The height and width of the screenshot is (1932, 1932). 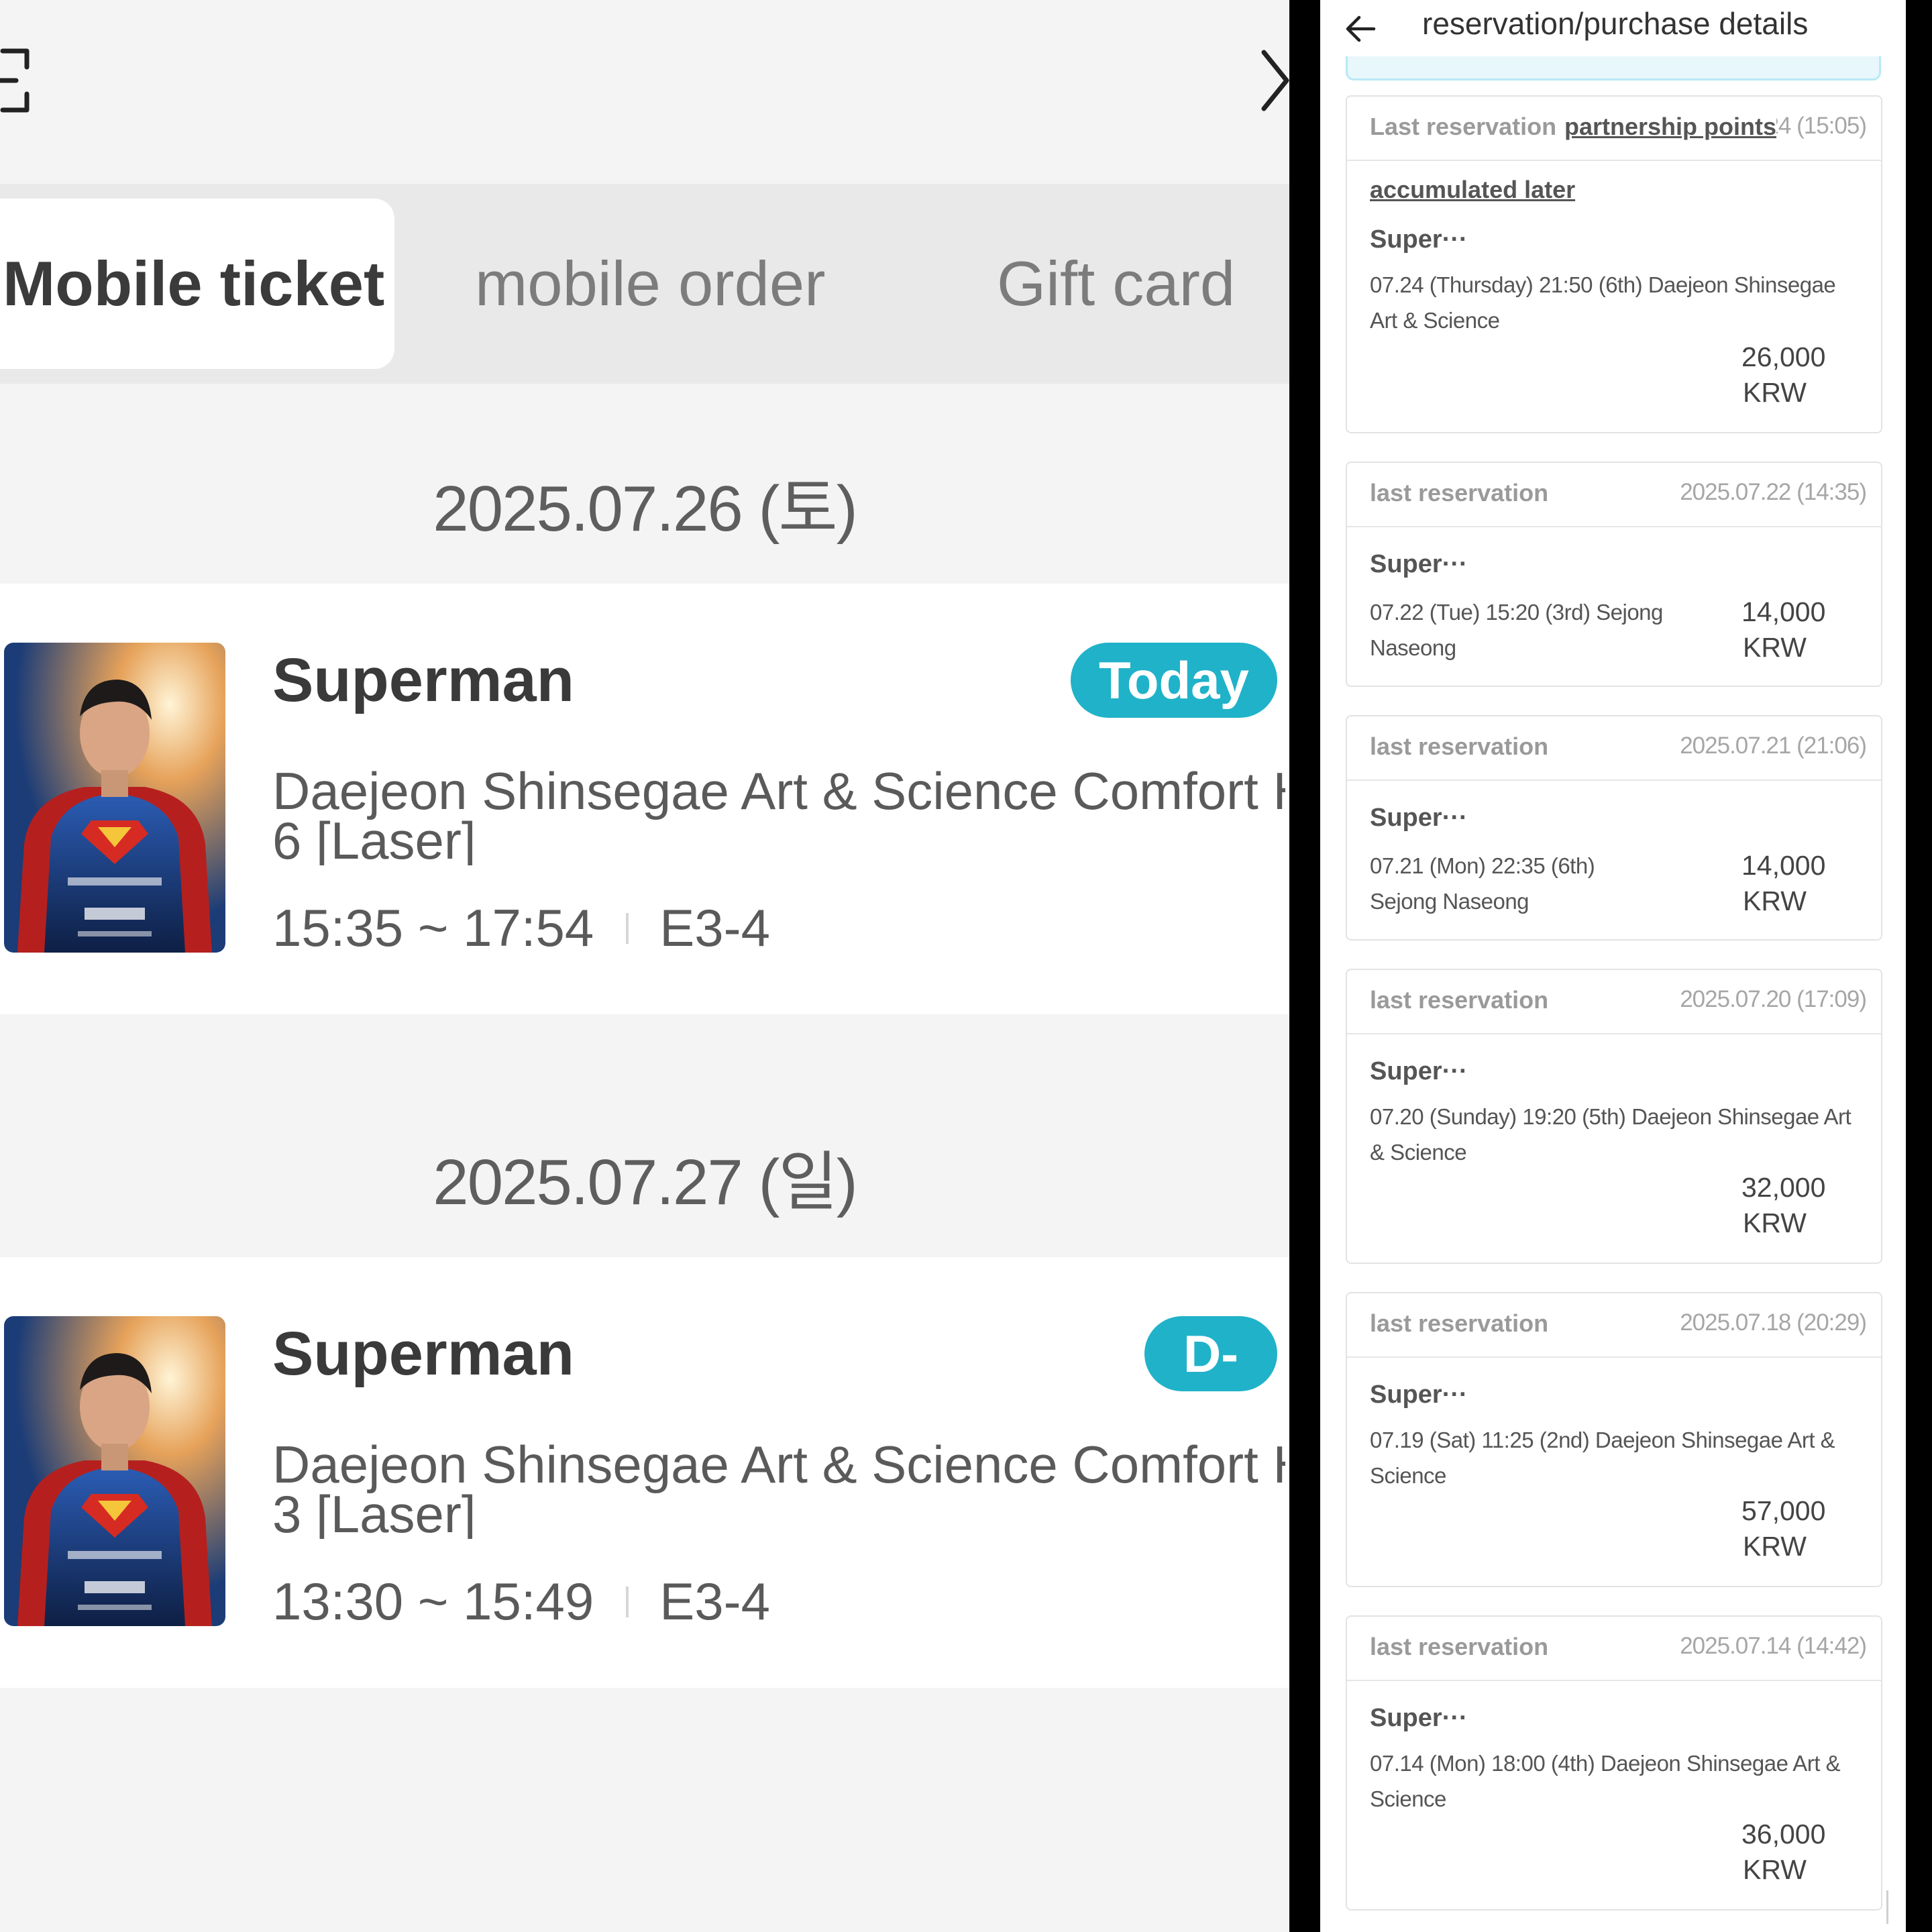 What do you see at coordinates (1360, 29) in the screenshot?
I see `arrow-left-icon` at bounding box center [1360, 29].